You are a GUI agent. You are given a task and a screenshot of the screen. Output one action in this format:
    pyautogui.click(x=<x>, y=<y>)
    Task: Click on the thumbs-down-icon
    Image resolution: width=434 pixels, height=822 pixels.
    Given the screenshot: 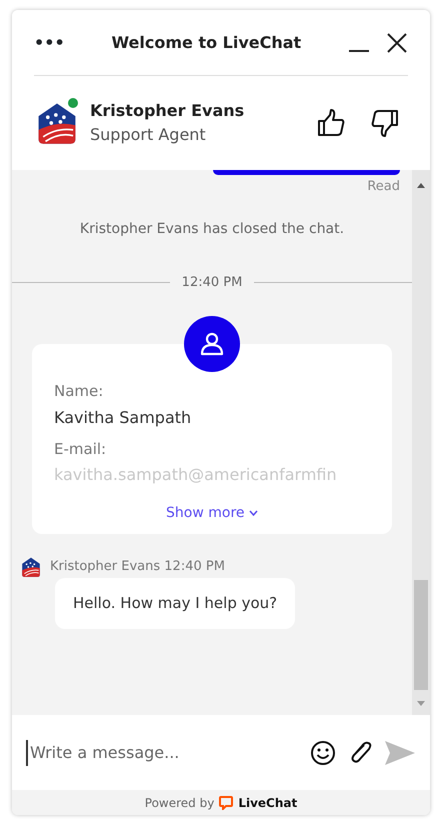 What is the action you would take?
    pyautogui.click(x=385, y=123)
    